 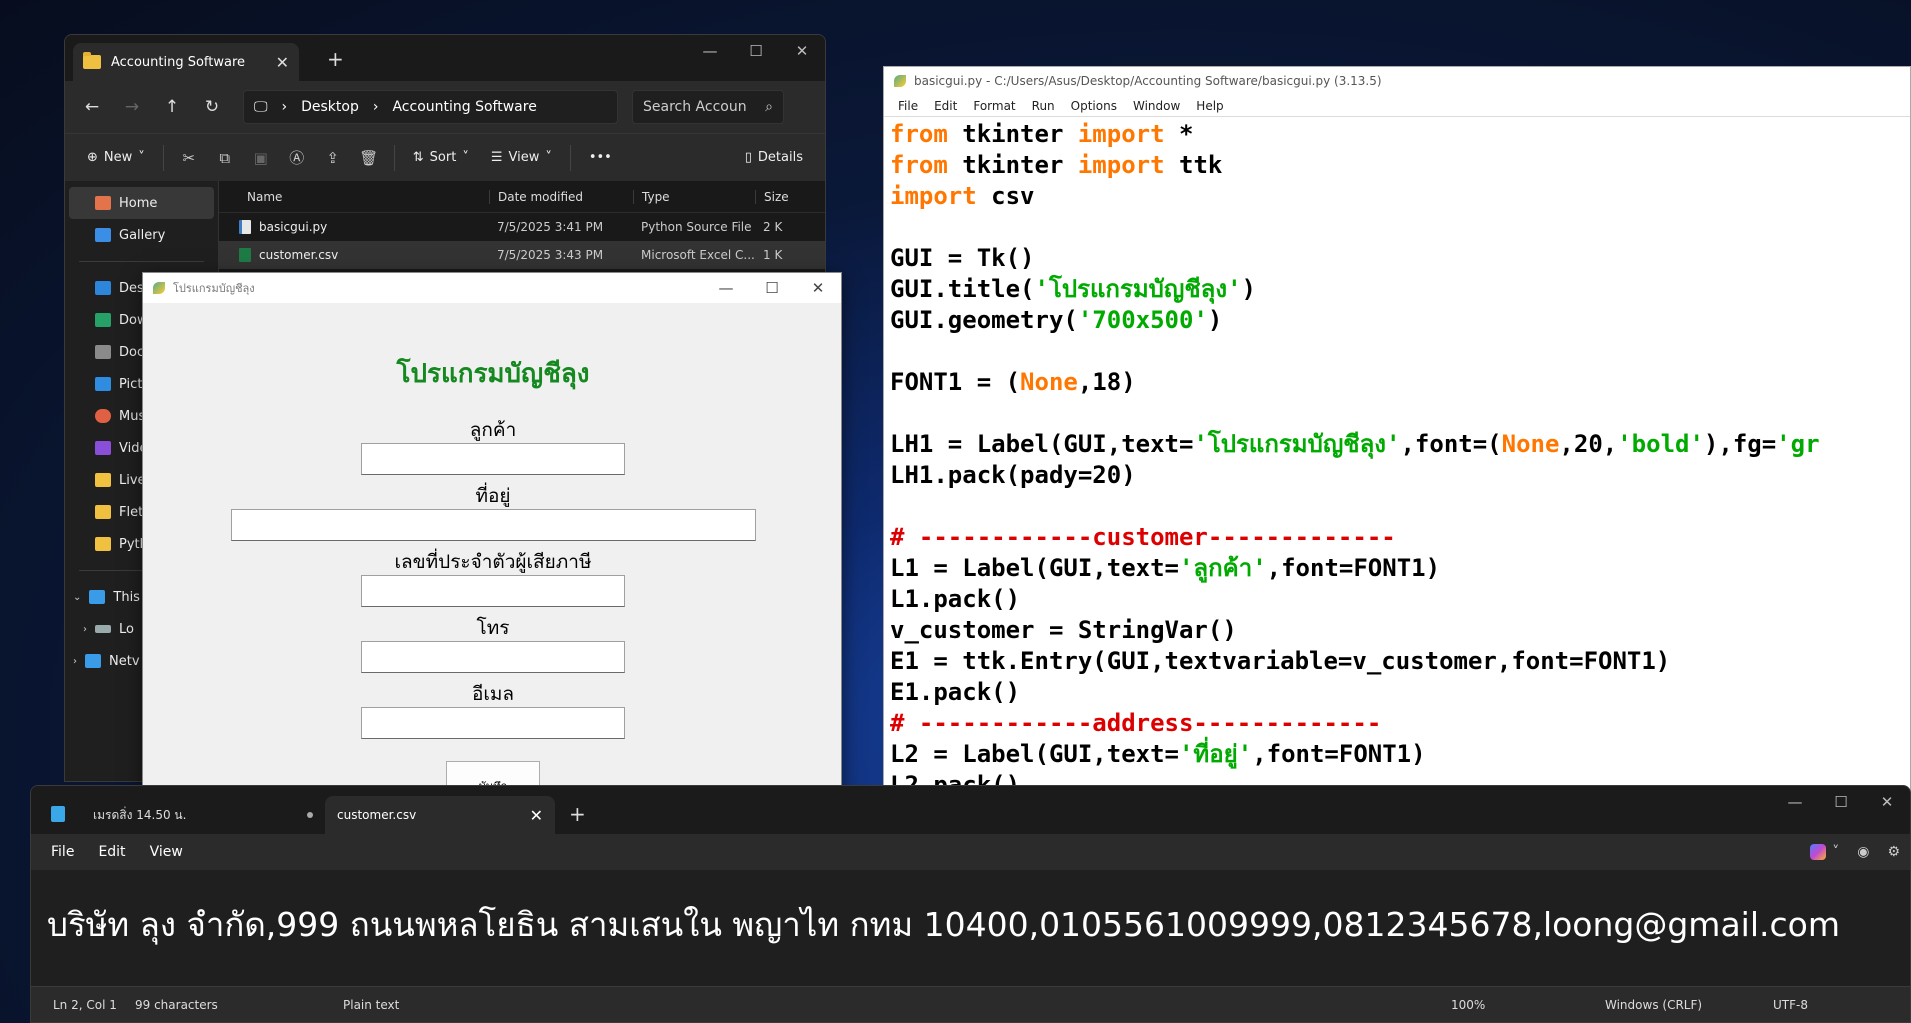 What do you see at coordinates (1056, 320) in the screenshot?
I see `code-line: GUI.geometry('700x500')` at bounding box center [1056, 320].